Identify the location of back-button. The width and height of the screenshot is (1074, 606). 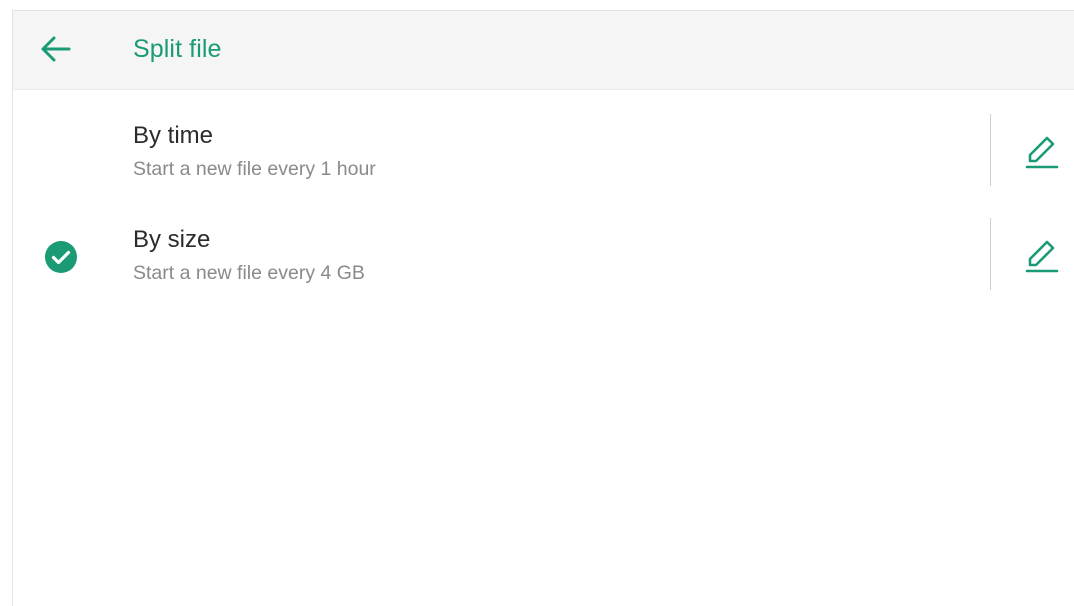
(55, 49).